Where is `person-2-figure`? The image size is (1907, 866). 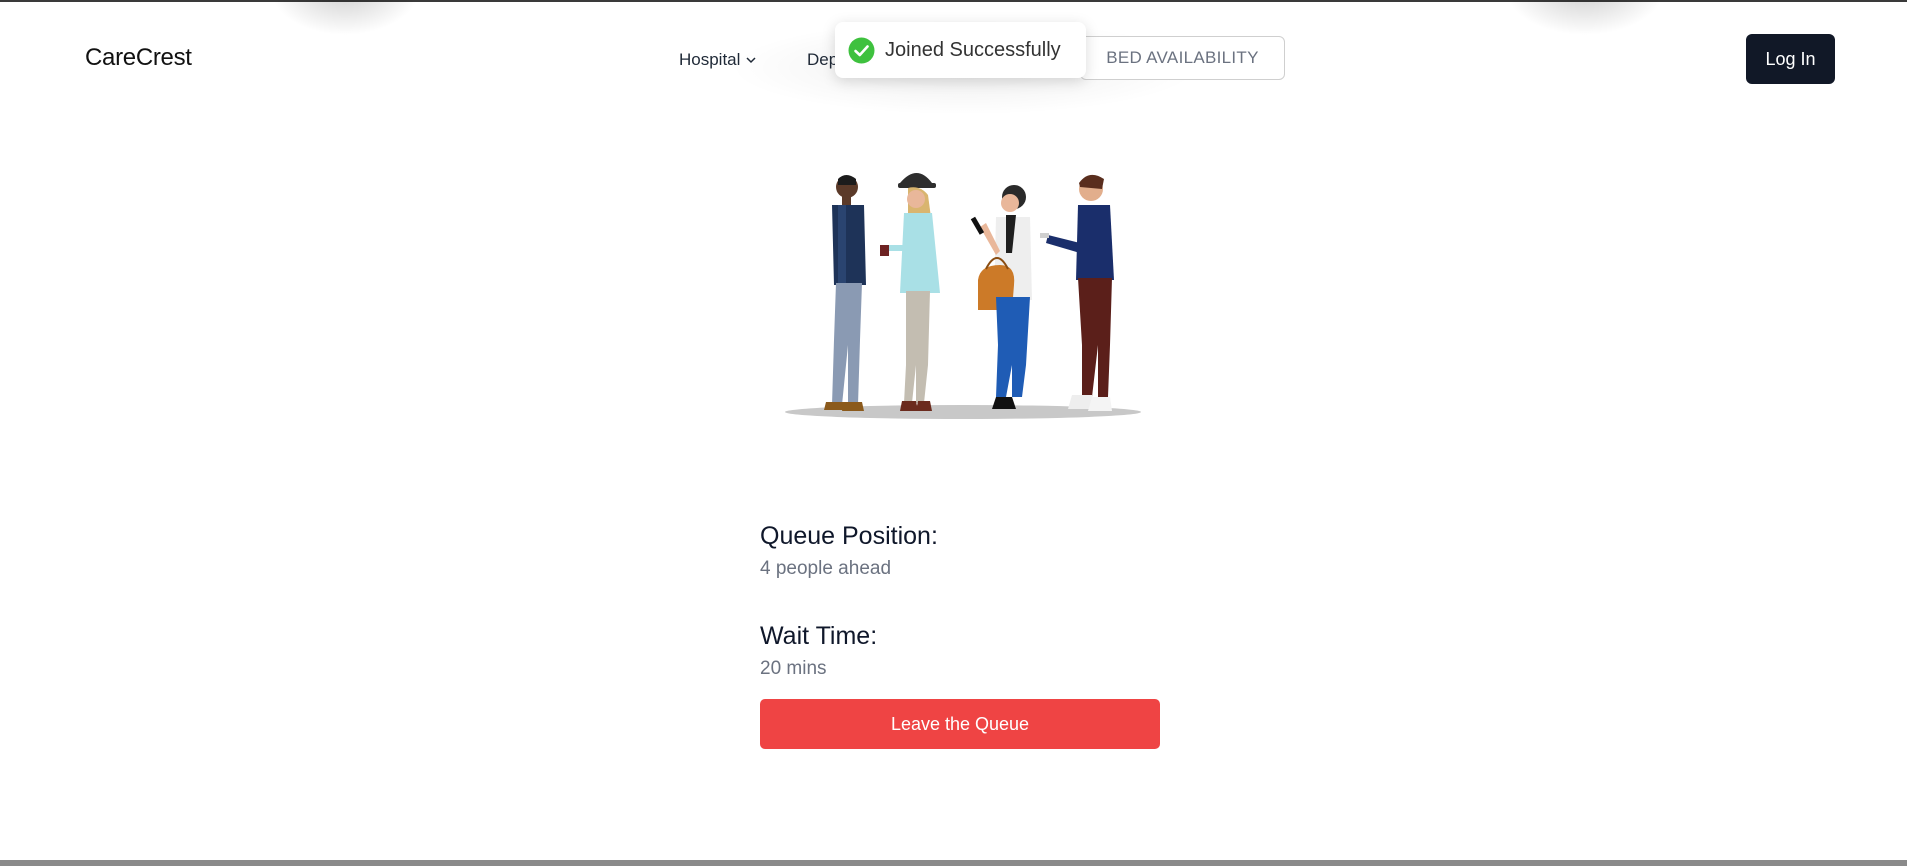 person-2-figure is located at coordinates (910, 292).